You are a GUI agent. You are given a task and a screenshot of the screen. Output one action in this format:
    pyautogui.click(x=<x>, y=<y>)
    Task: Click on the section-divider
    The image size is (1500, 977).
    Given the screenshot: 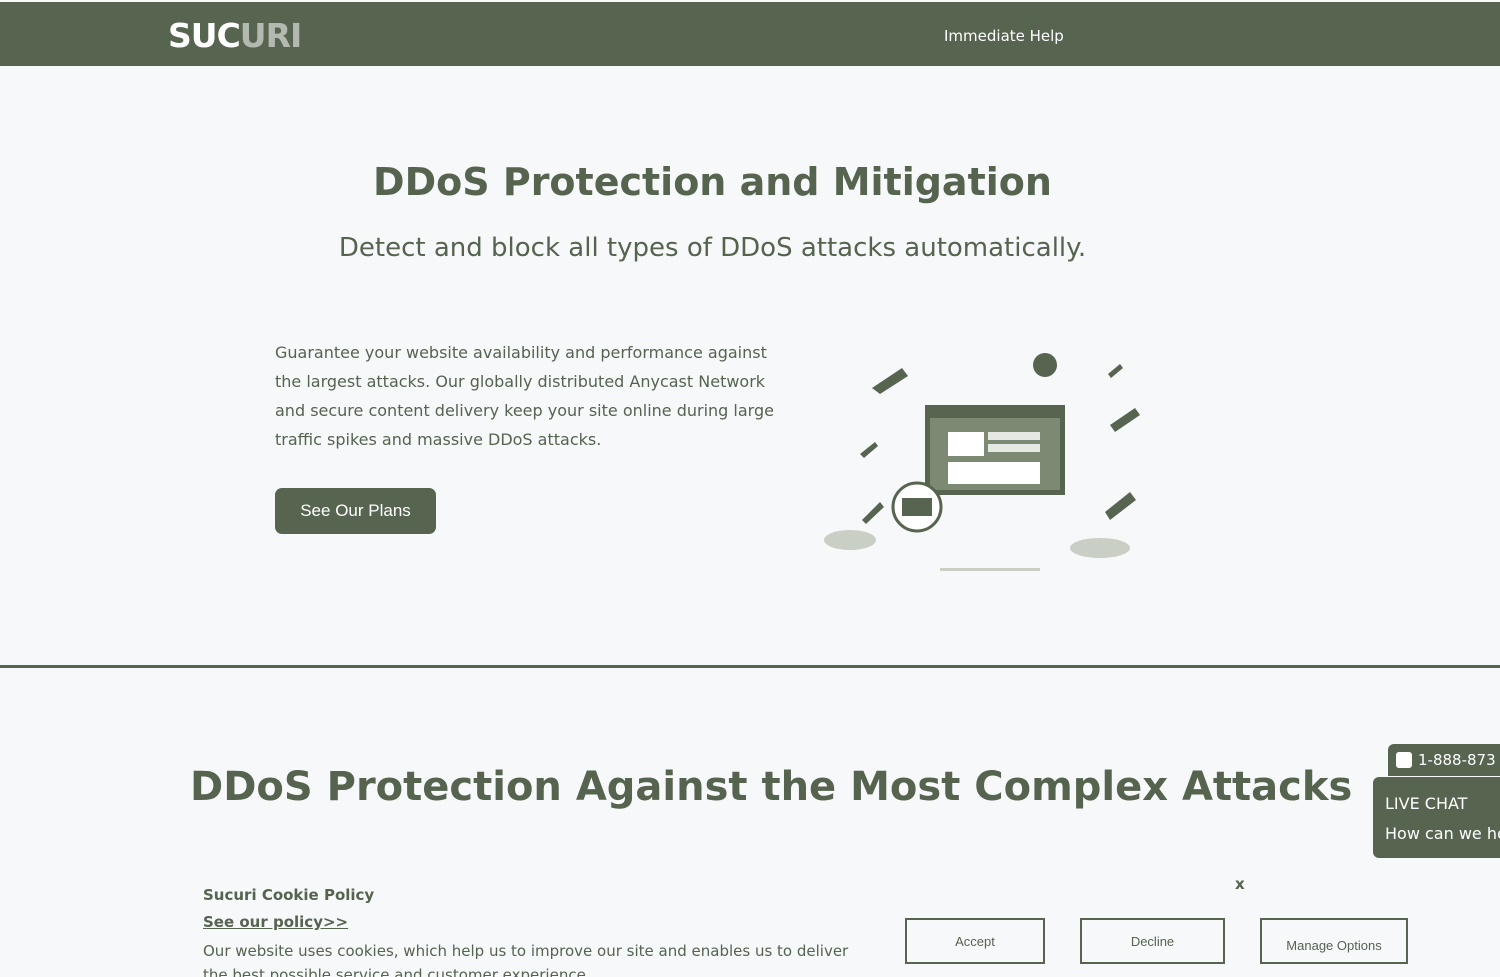 What is the action you would take?
    pyautogui.click(x=750, y=666)
    